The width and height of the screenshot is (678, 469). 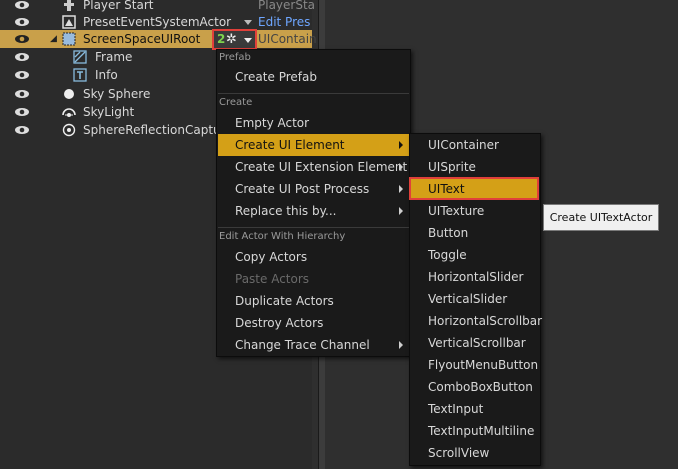 What do you see at coordinates (158, 130) in the screenshot?
I see `outliner-row-label: SphereReflectionCapture` at bounding box center [158, 130].